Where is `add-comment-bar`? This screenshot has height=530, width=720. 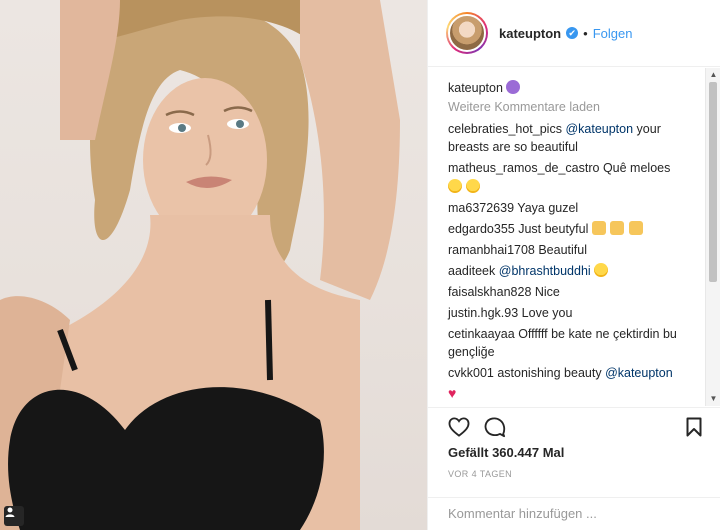
add-comment-bar is located at coordinates (574, 513).